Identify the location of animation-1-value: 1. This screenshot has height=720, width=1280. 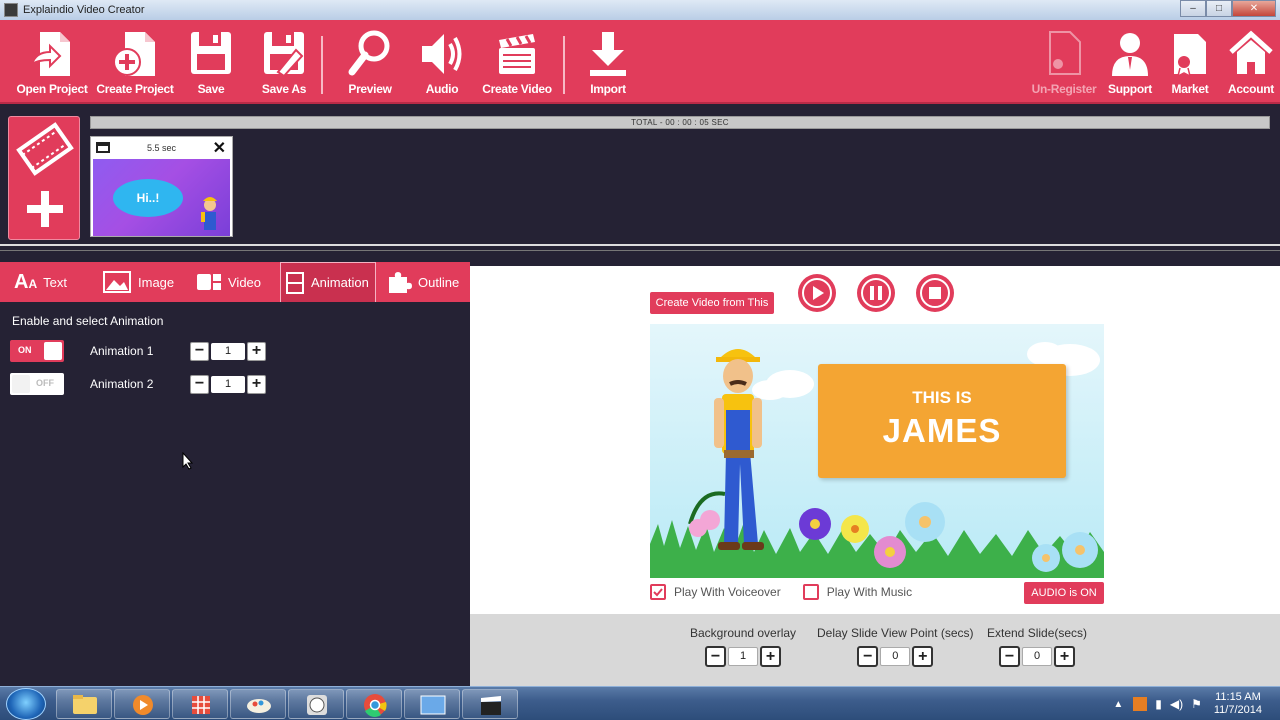
(228, 351).